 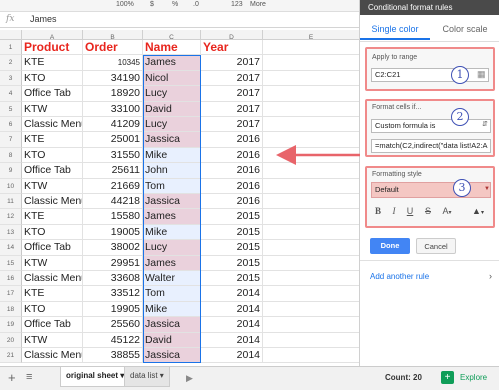 I want to click on row-header: 20, so click(x=11, y=340).